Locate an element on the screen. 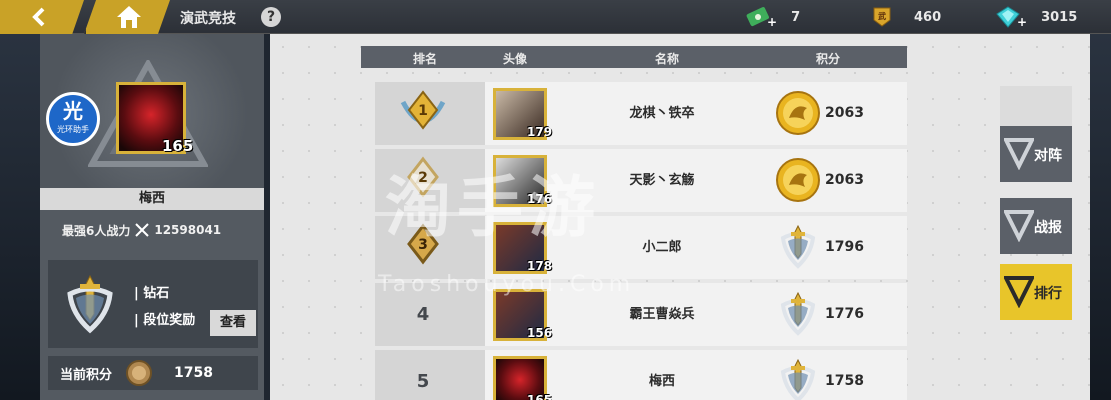 The width and height of the screenshot is (1111, 400). diamond-resource: + 3015 is located at coordinates (1036, 17).